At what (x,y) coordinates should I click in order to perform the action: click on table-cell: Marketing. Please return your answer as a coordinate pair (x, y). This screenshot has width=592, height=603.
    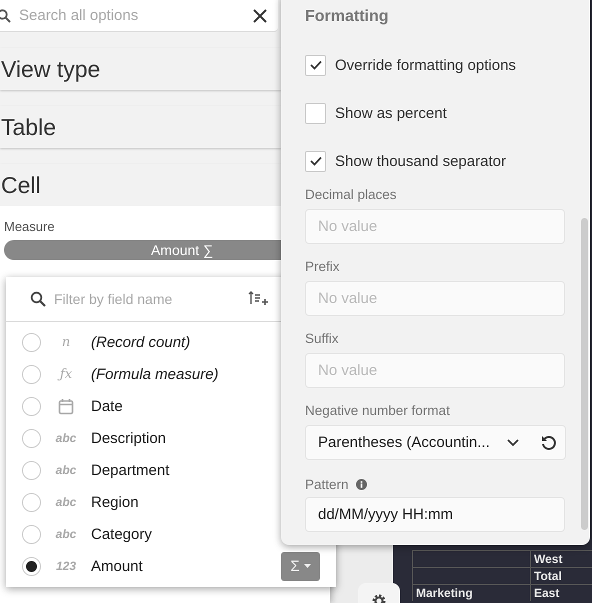
    Looking at the image, I should click on (471, 592).